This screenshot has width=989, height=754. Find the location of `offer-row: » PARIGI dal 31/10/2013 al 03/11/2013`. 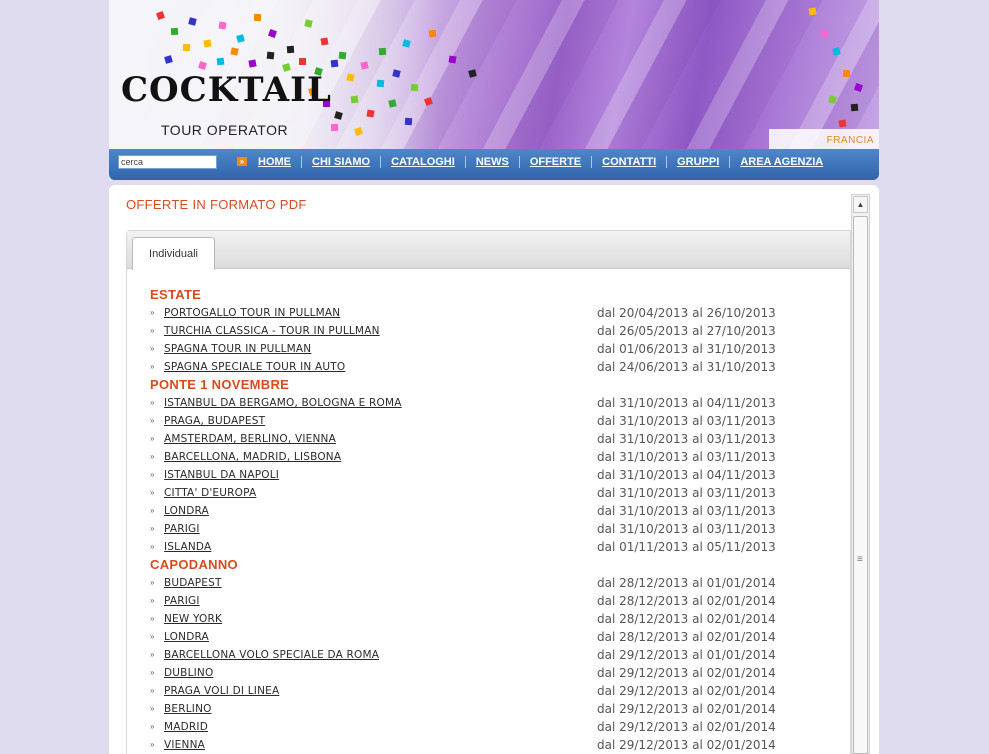

offer-row: » PARIGI dal 31/10/2013 al 03/11/2013 is located at coordinates (500, 529).